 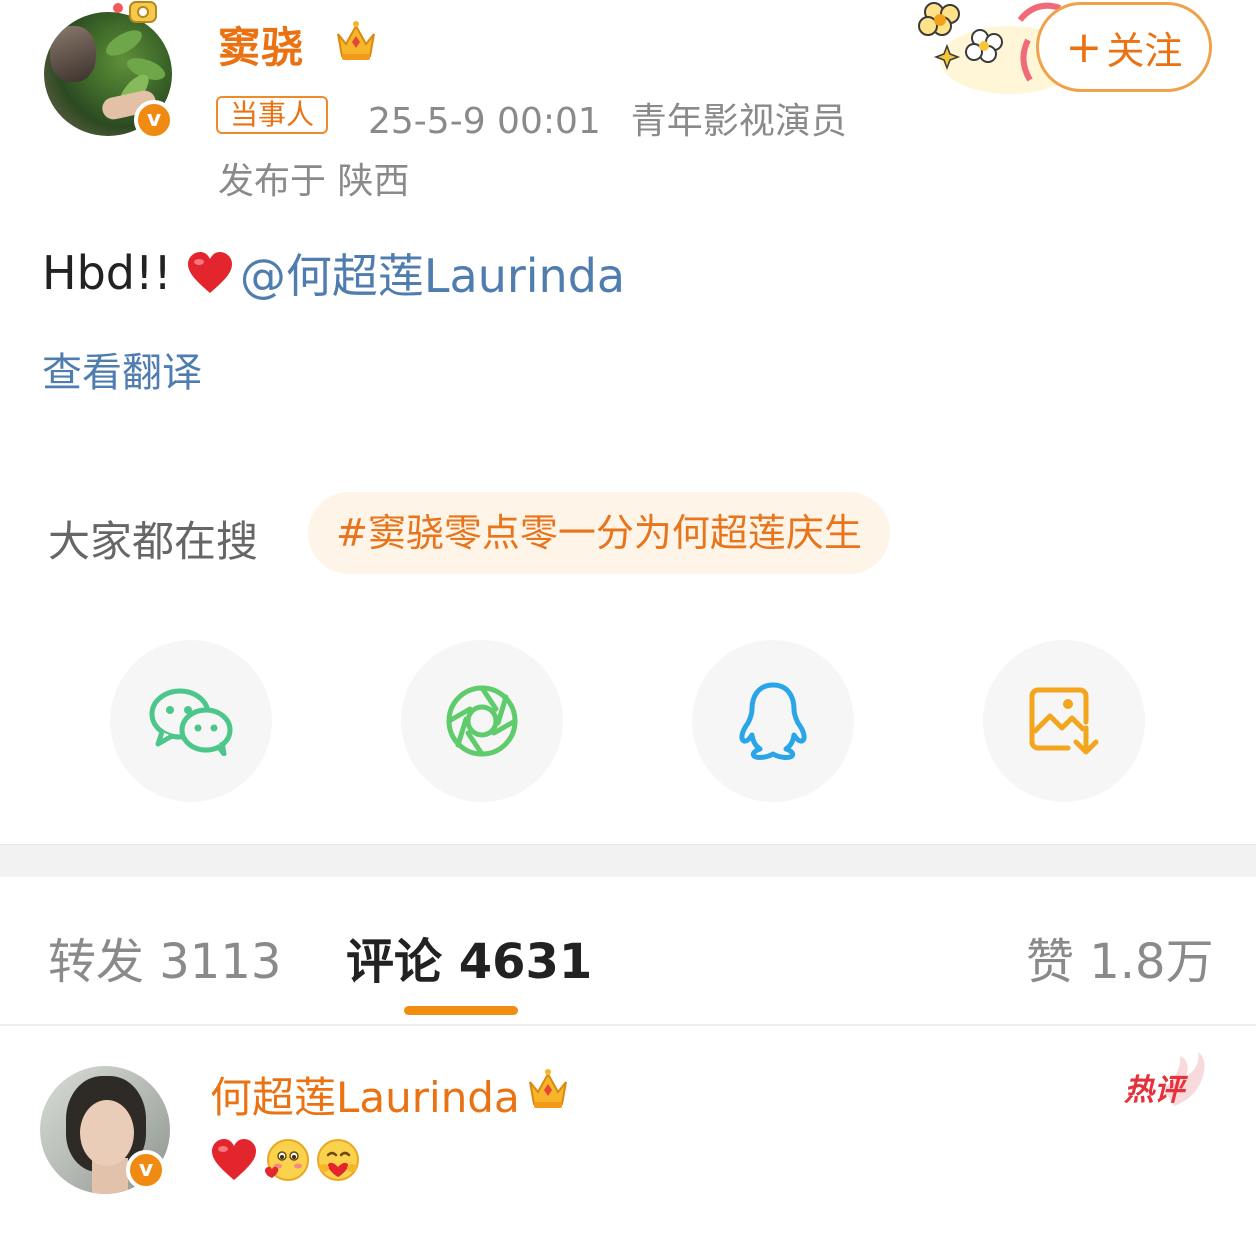 What do you see at coordinates (154, 120) in the screenshot?
I see `verified-badge: v` at bounding box center [154, 120].